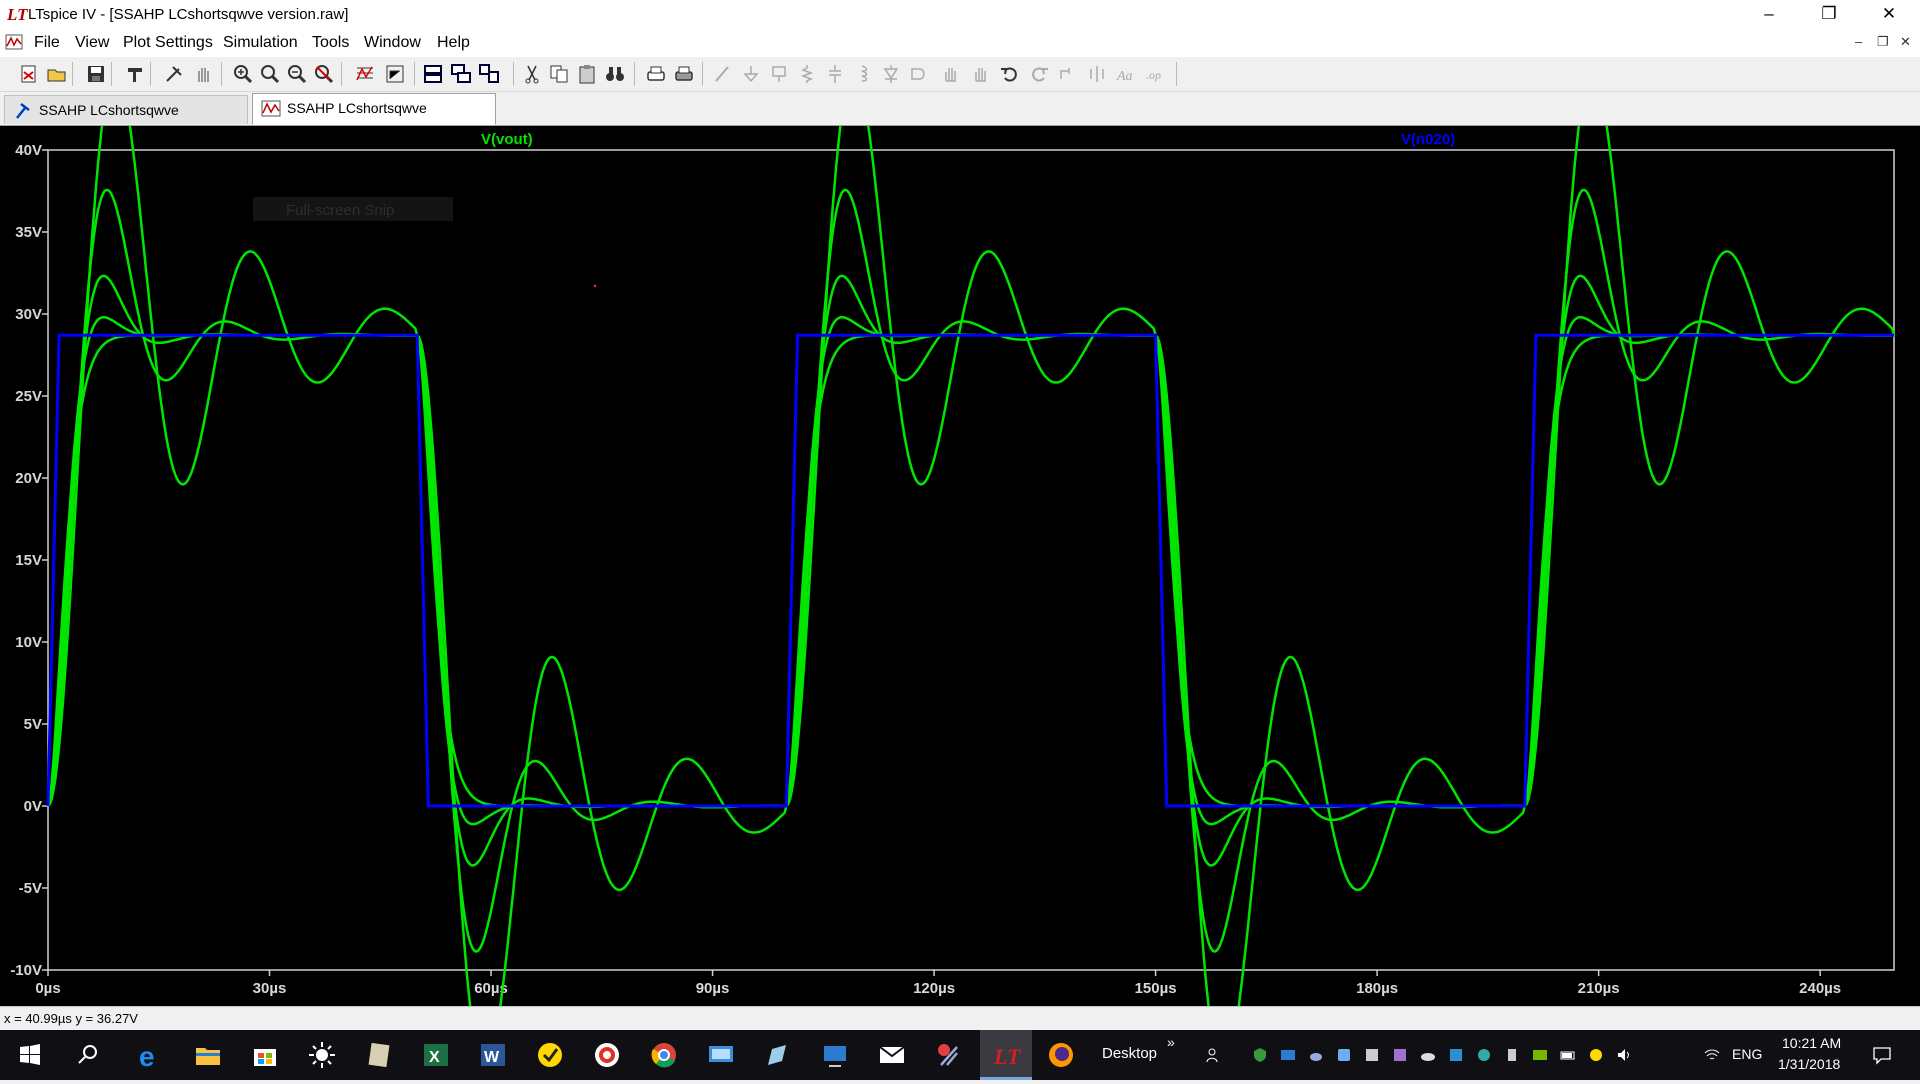 This screenshot has height=1084, width=1920. Describe the element at coordinates (374, 118) in the screenshot. I see `tab-waveform: SSAHP LCshortsqwve version.raw` at that location.